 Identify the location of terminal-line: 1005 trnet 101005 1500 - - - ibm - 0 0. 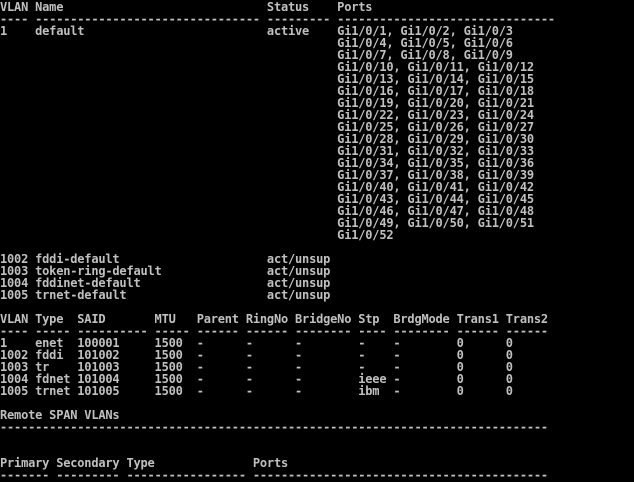
(256, 391).